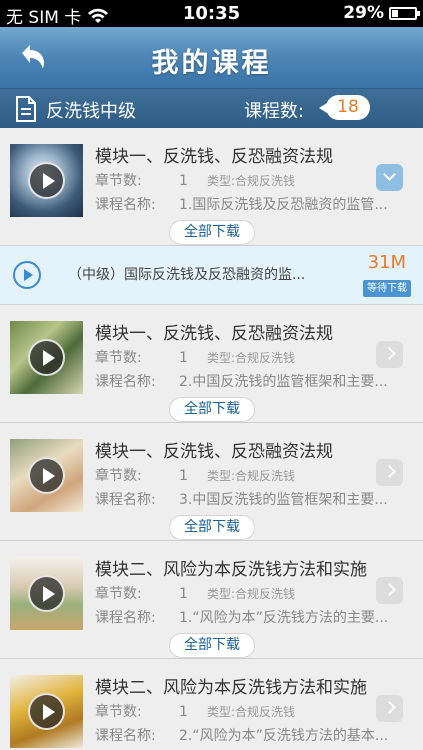 This screenshot has height=750, width=423. I want to click on download-status-badge: 等待下载, so click(387, 288).